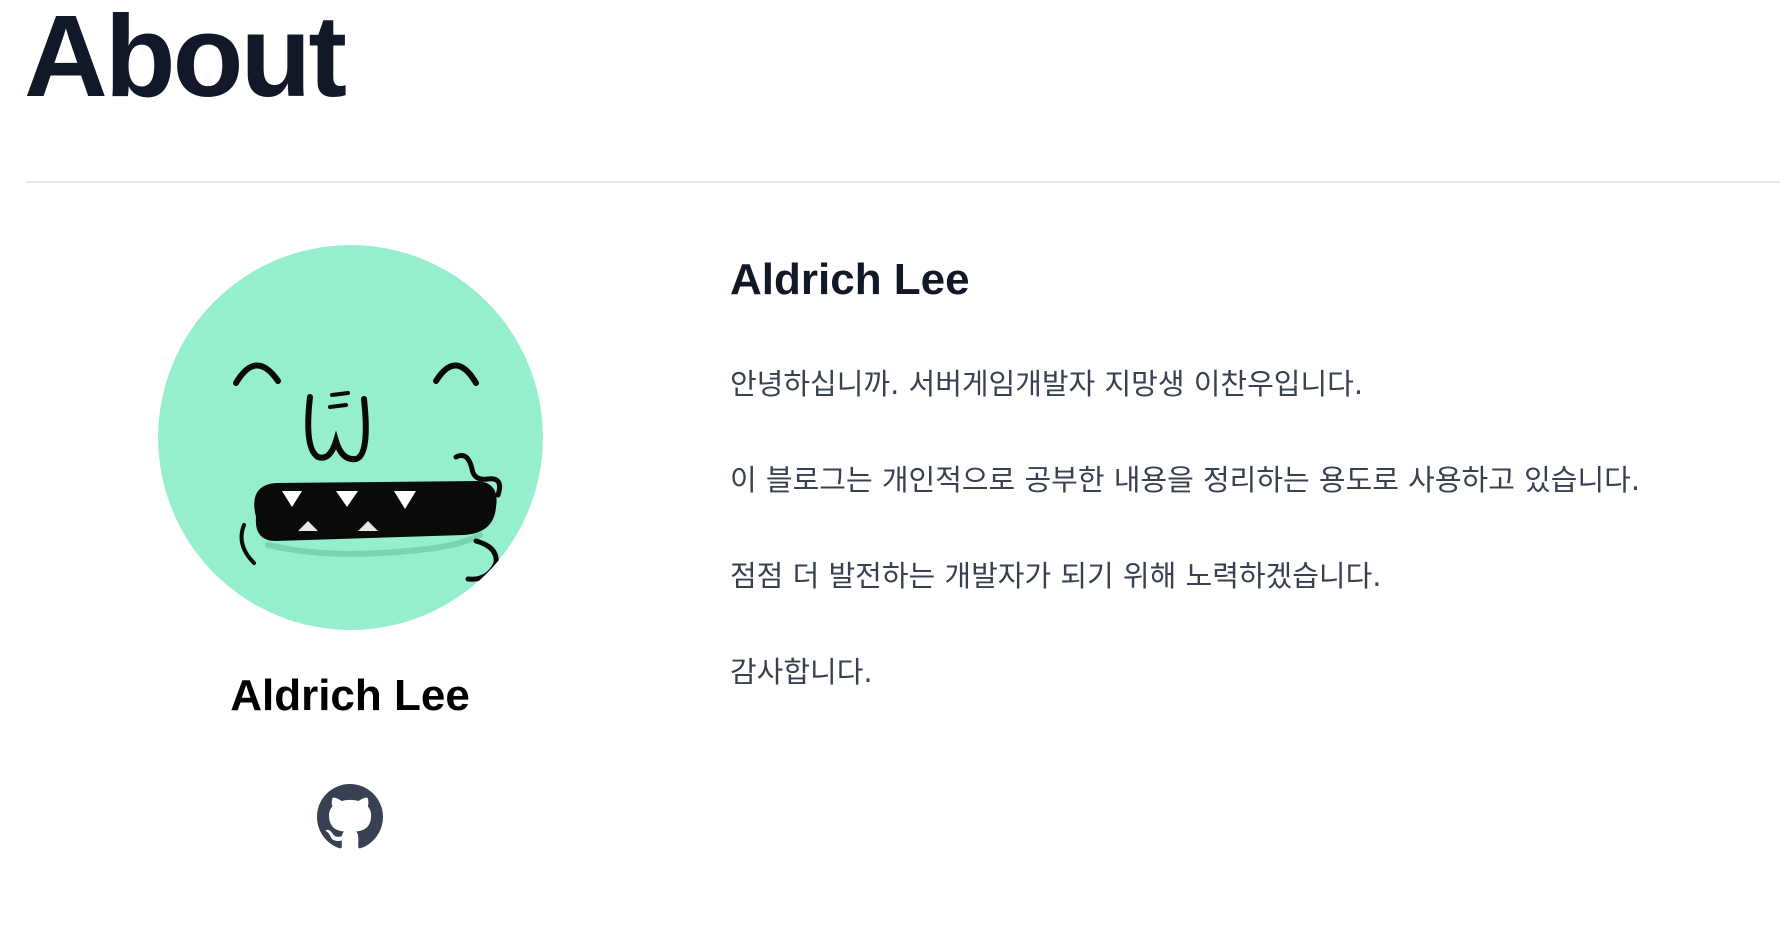  What do you see at coordinates (1185, 480) in the screenshot?
I see `about-paragraph: 이 블로그는 개인적으로 공부한 내용을 정리하는 용도로 사용하고 있습니다.` at bounding box center [1185, 480].